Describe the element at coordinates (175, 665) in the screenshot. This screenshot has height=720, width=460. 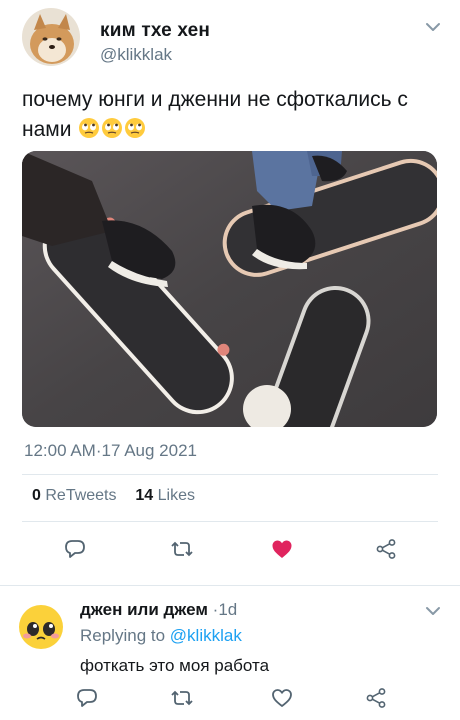
I see `reply-text: фоткать это моя работа` at that location.